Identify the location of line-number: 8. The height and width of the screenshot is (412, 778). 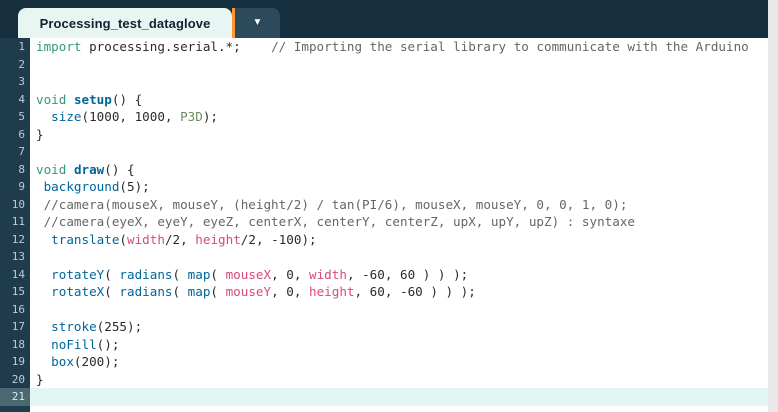
(15, 169).